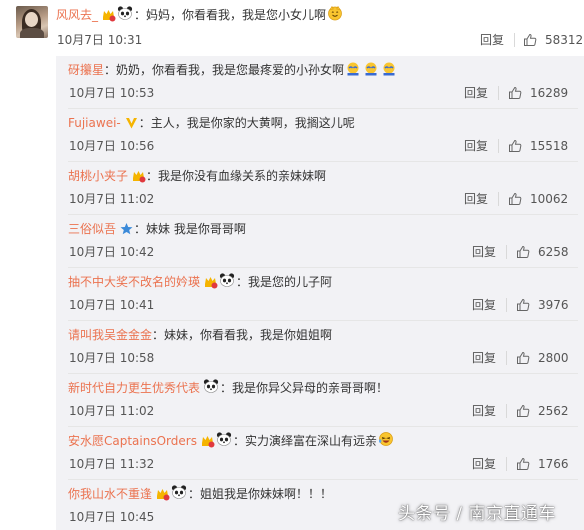 The width and height of the screenshot is (584, 530). Describe the element at coordinates (98, 176) in the screenshot. I see `username-link: 胡桃小夹子` at that location.